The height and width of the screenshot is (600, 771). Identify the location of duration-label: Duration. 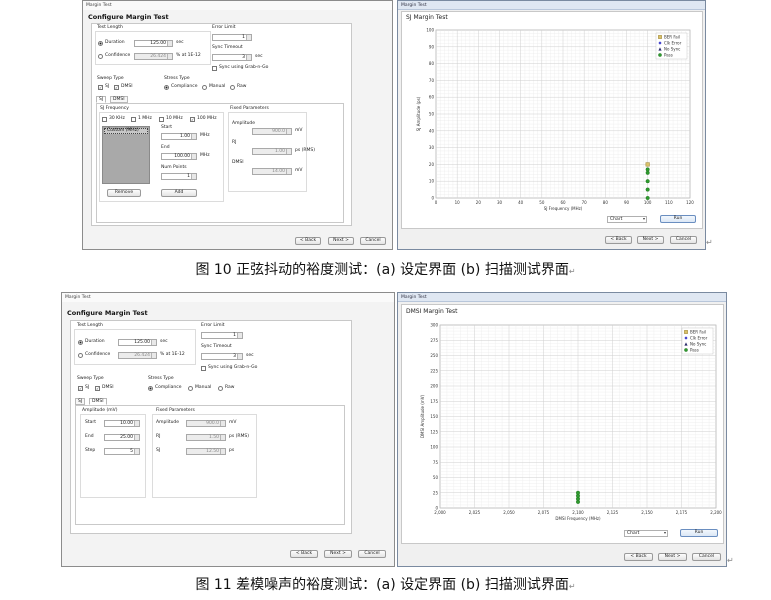
(95, 341).